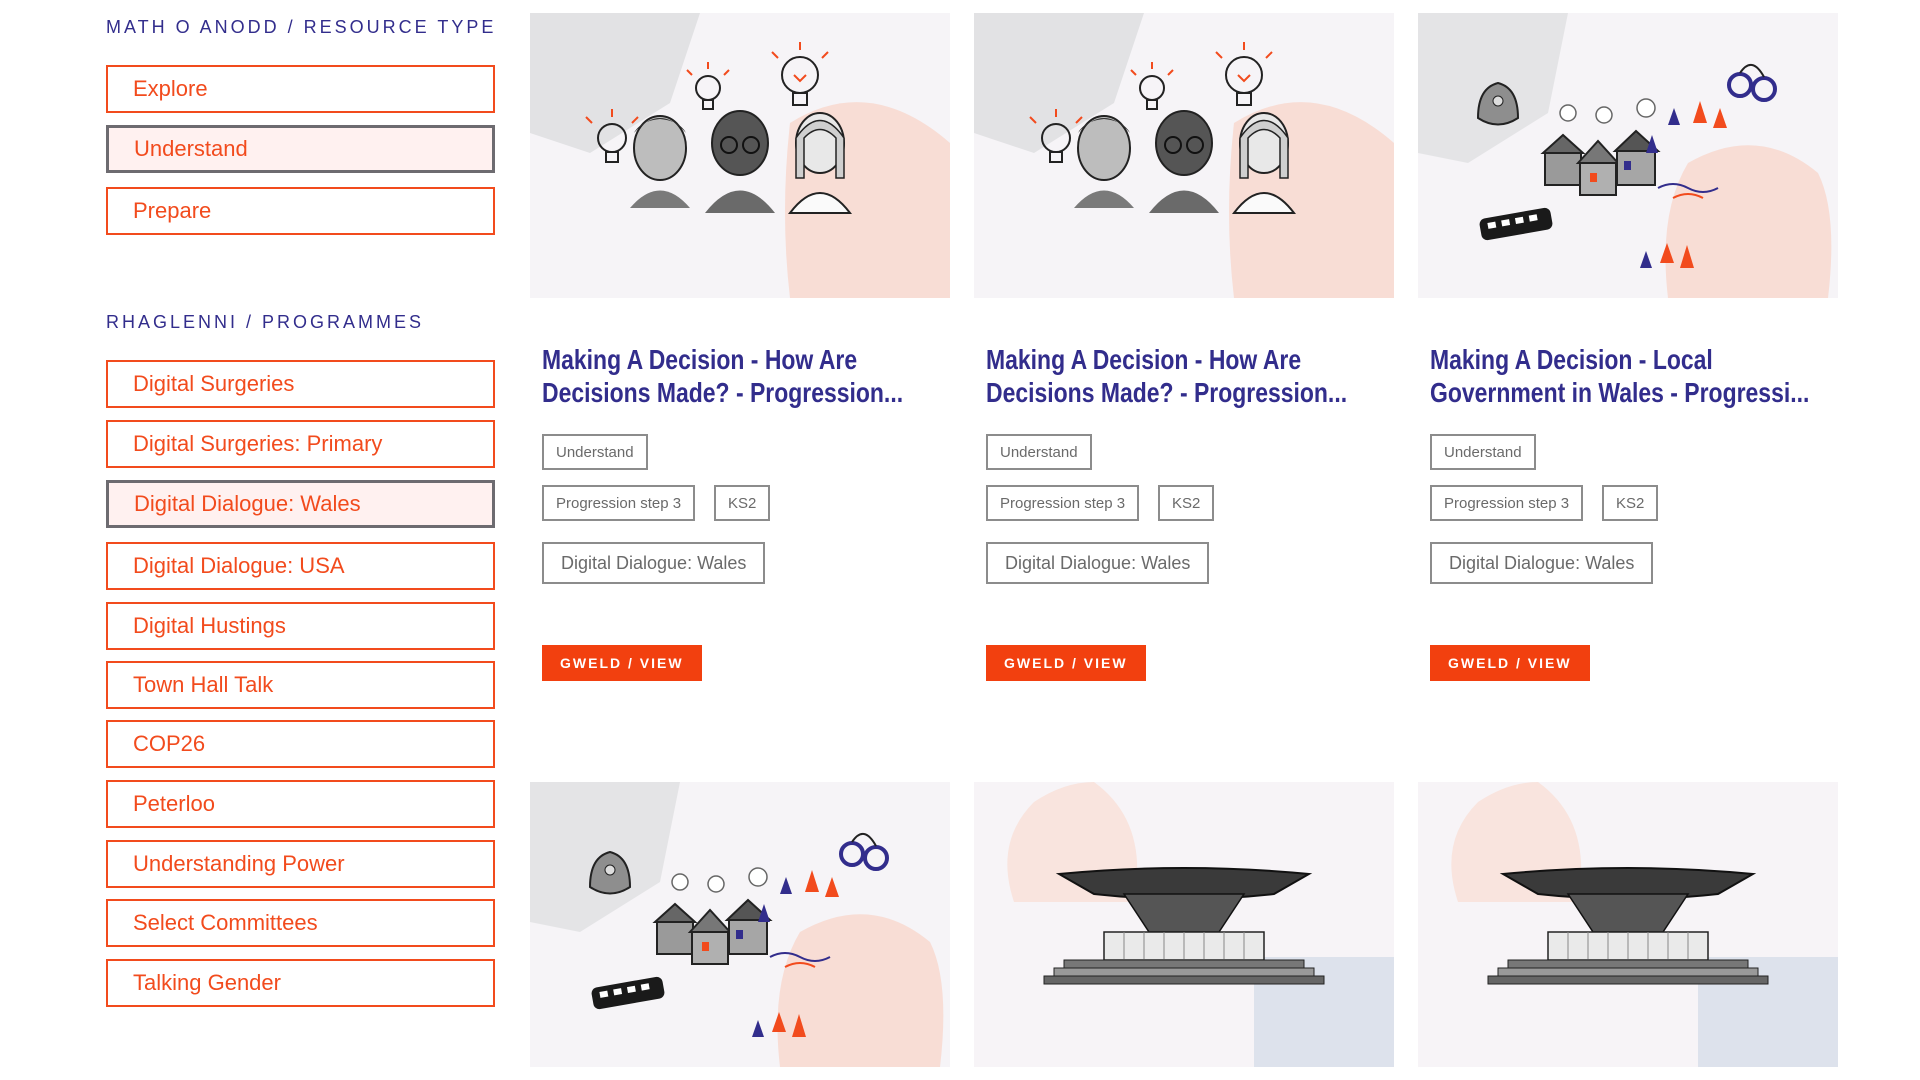  What do you see at coordinates (265, 322) in the screenshot?
I see `programmes-heading: RHAGLENNI / PROGRAMMES` at bounding box center [265, 322].